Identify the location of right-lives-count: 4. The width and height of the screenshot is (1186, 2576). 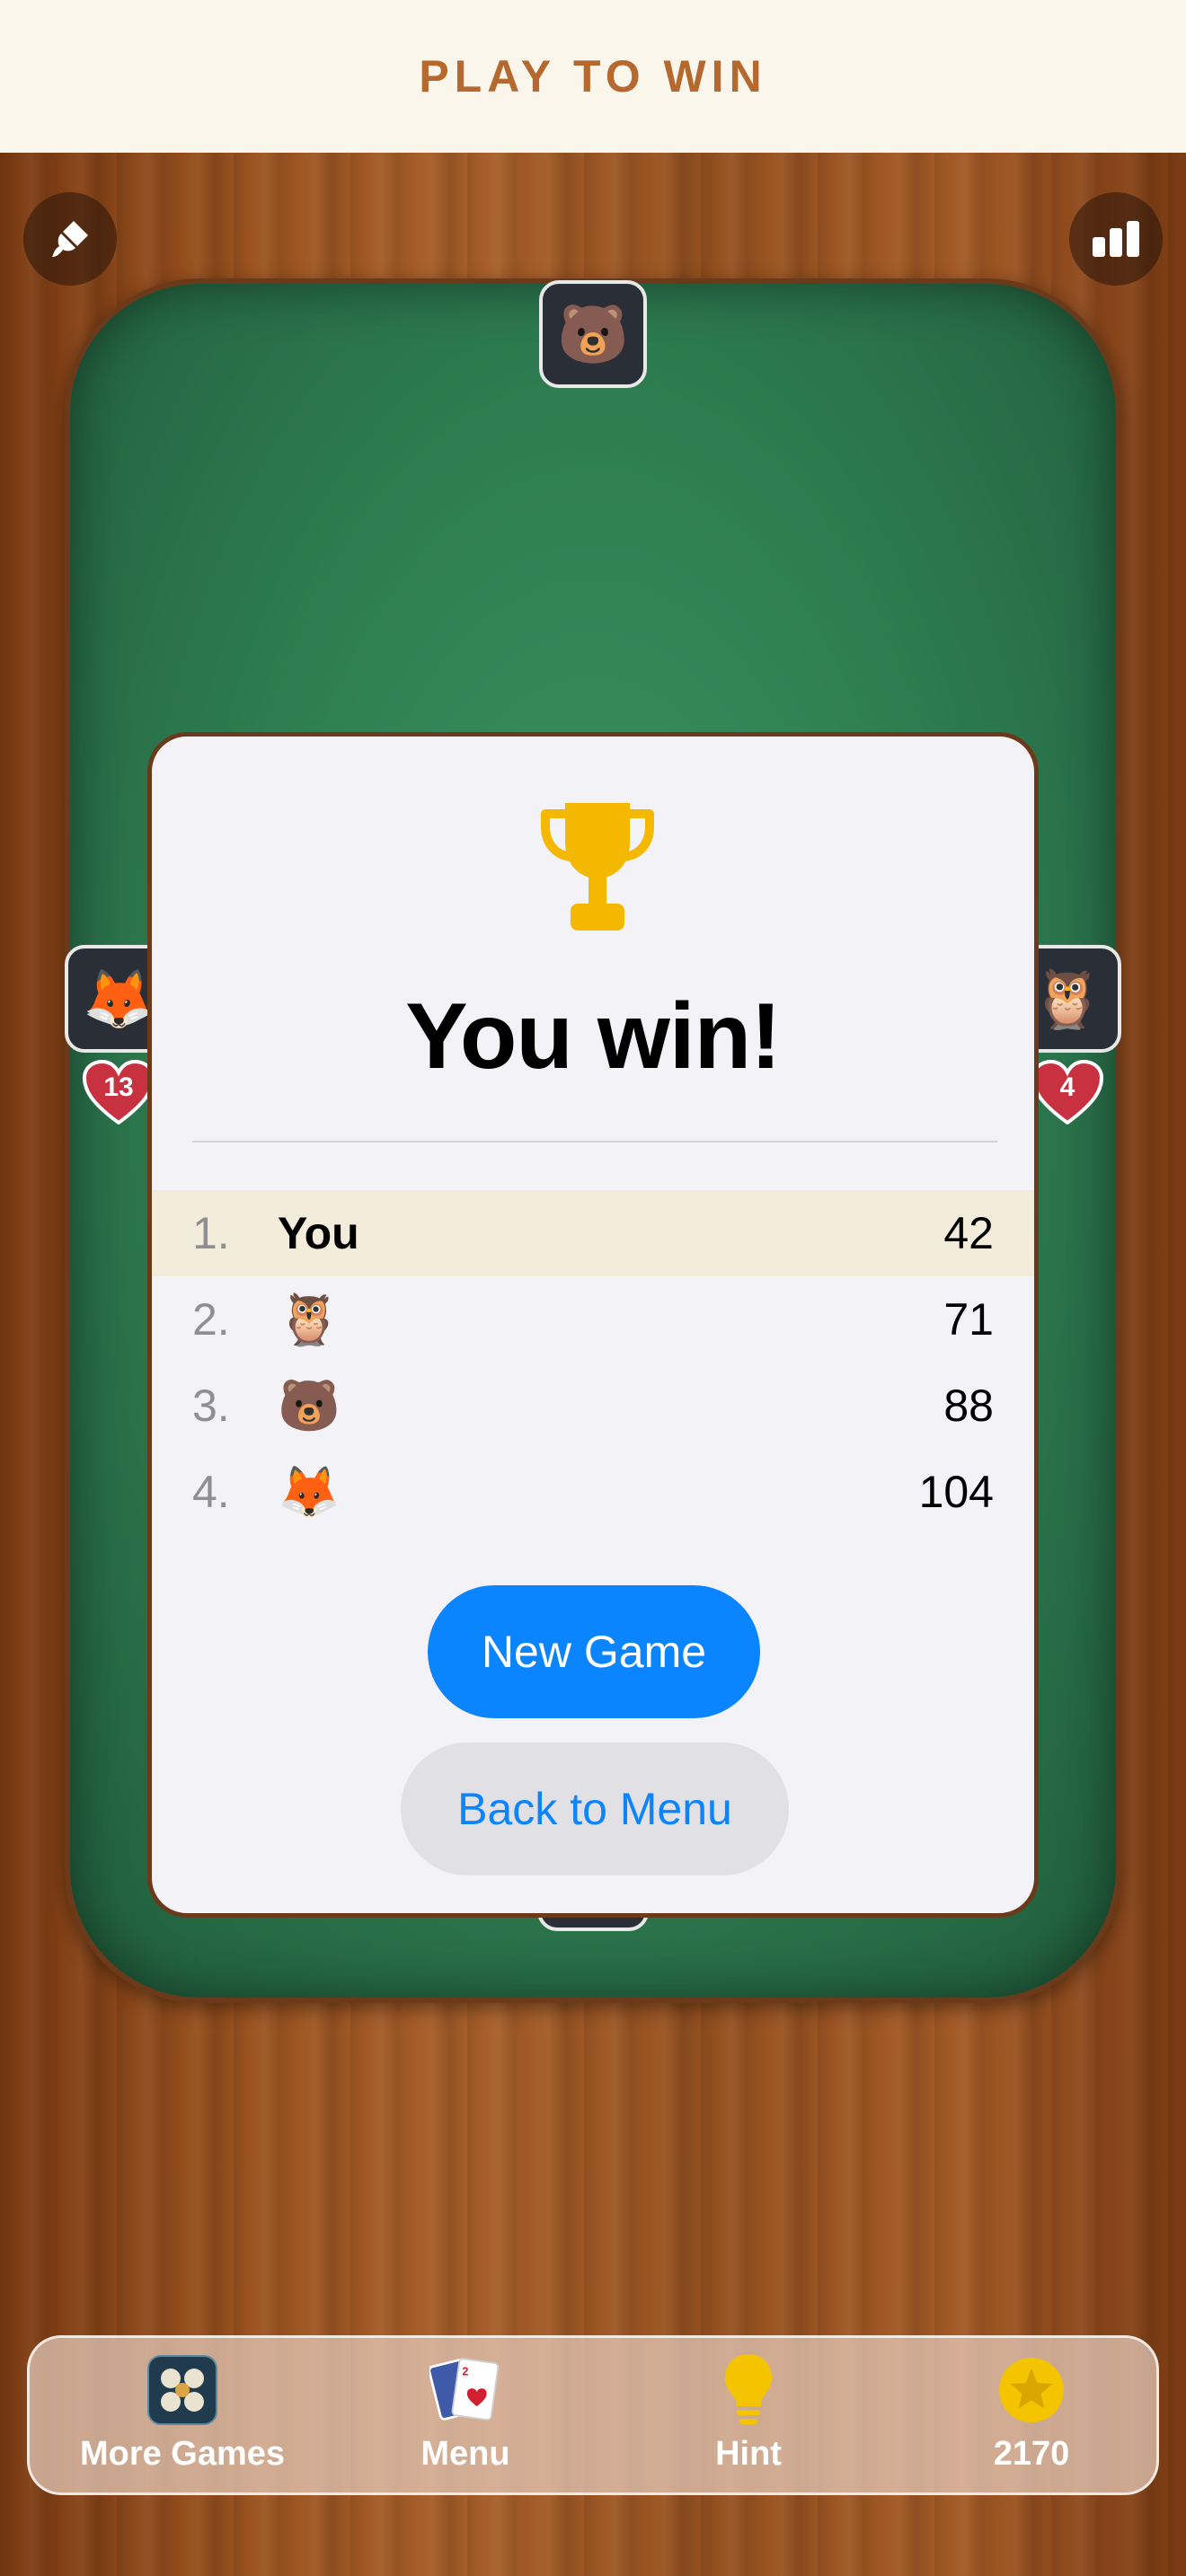
(1067, 1087).